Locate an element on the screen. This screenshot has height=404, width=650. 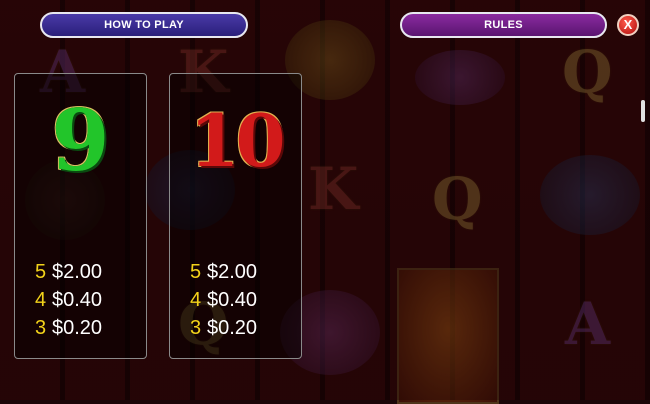
how-to-play-button: HOW TO PLAY is located at coordinates (144, 25).